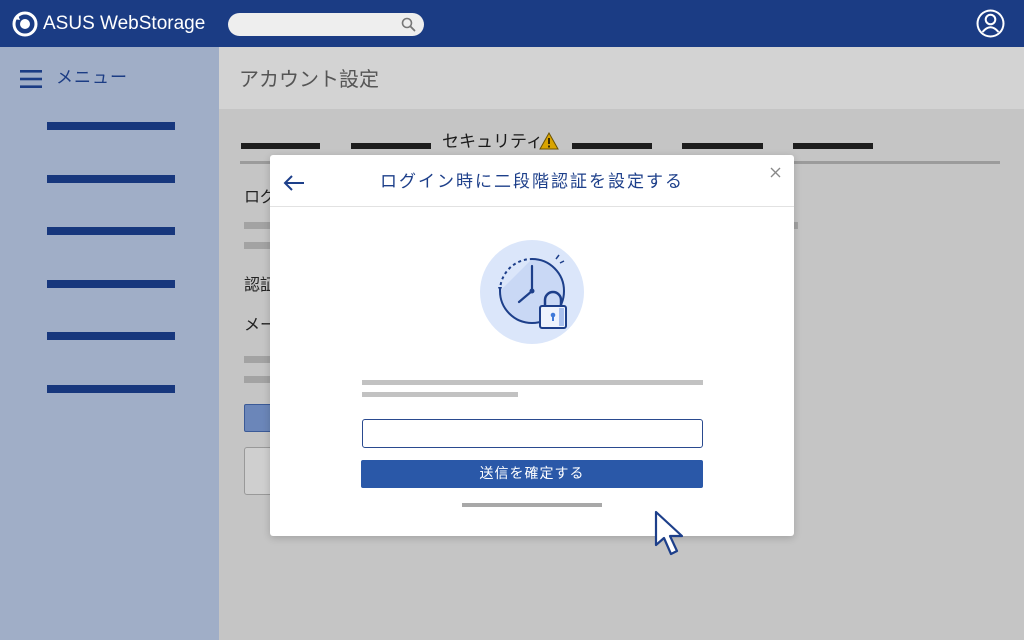 Image resolution: width=1024 pixels, height=640 pixels. I want to click on help-link, so click(532, 505).